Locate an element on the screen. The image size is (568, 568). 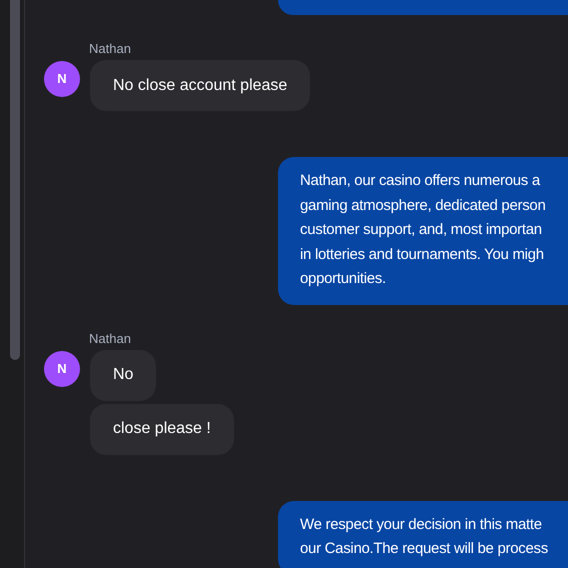
message-text-line: customer support, and, most importan is located at coordinates (421, 230).